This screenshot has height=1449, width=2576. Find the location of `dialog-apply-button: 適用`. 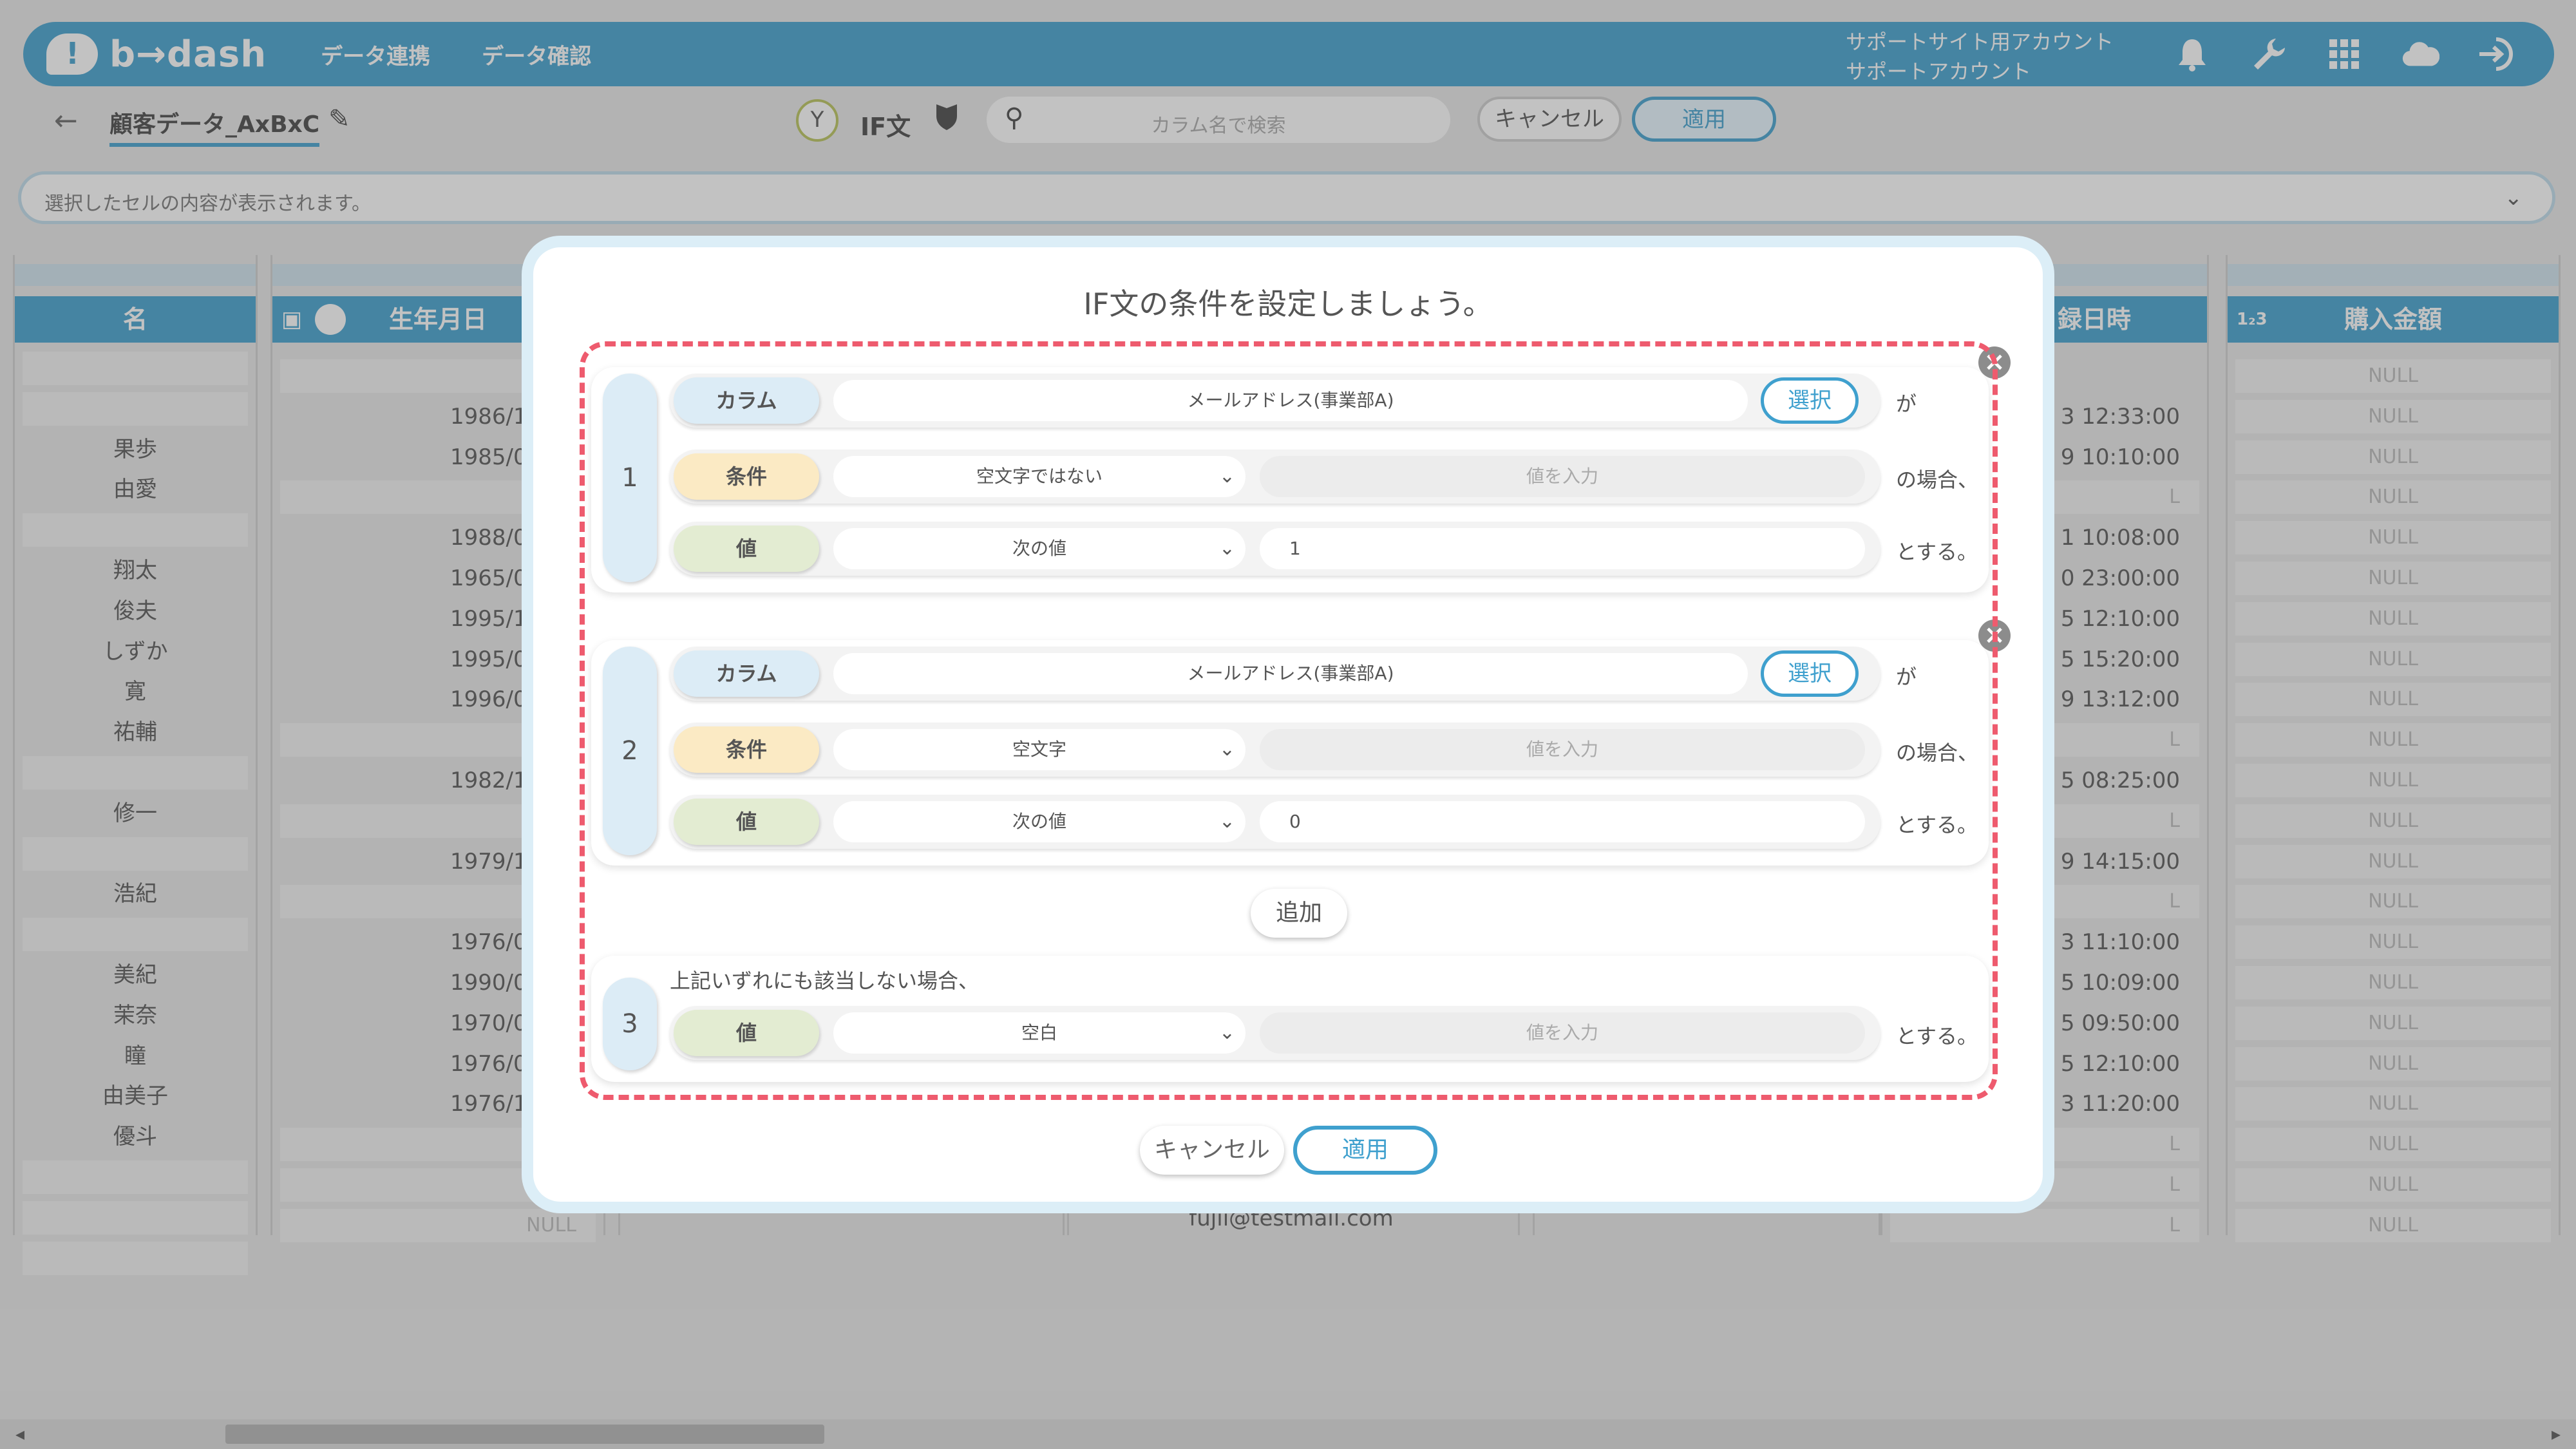

dialog-apply-button: 適用 is located at coordinates (1365, 1150).